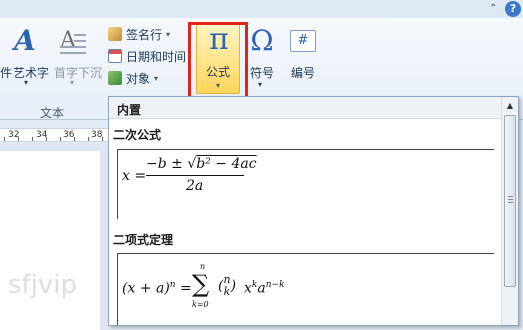 The height and width of the screenshot is (330, 523). I want to click on quadratic-lhs: x =, so click(134, 176).